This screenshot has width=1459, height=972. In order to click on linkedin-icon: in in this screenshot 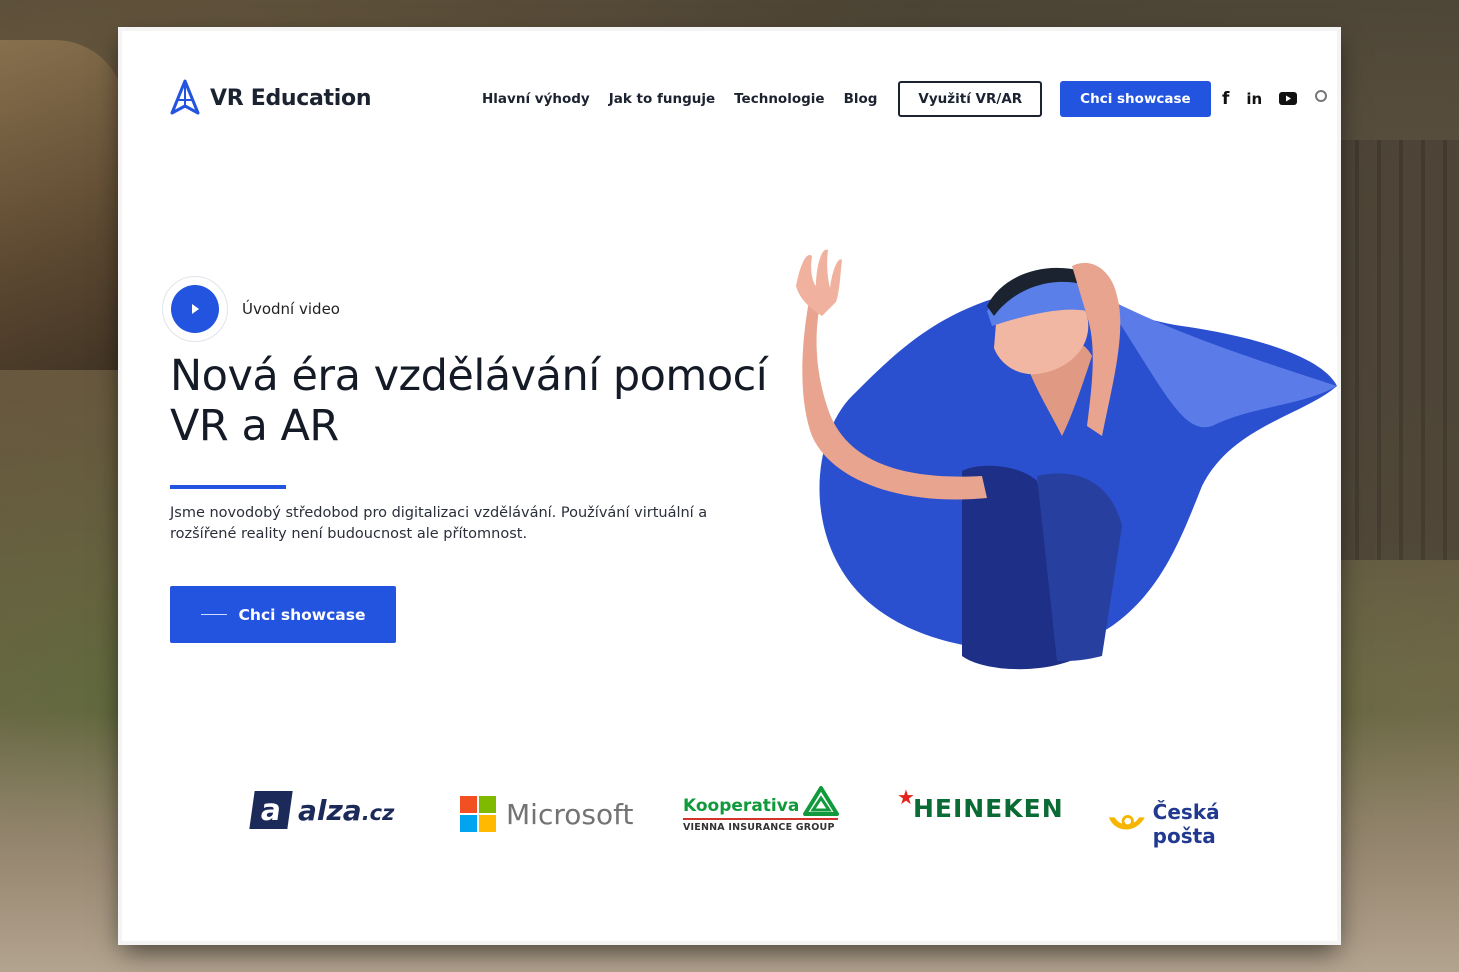, I will do `click(1254, 99)`.